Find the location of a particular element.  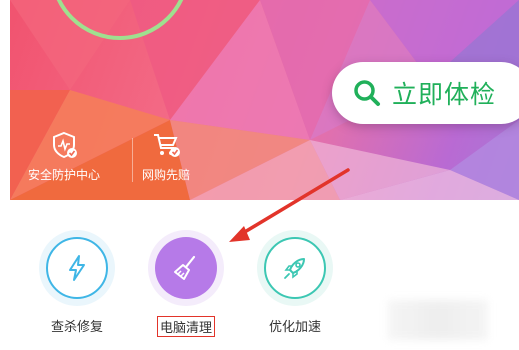

virus-scan-halo is located at coordinates (77, 268).